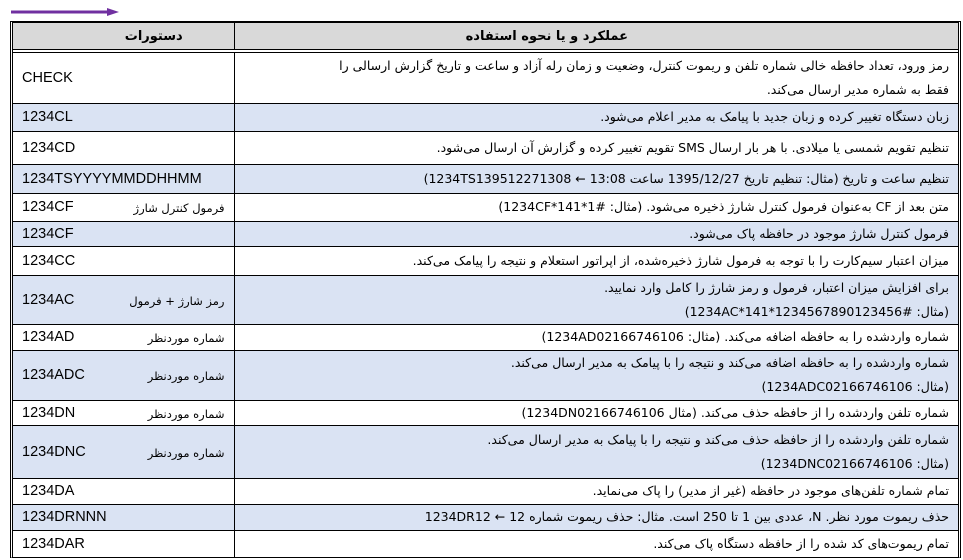 The height and width of the screenshot is (560, 963). What do you see at coordinates (179, 208) in the screenshot?
I see `command-parameter-label: فرمول کنترل شارژ` at bounding box center [179, 208].